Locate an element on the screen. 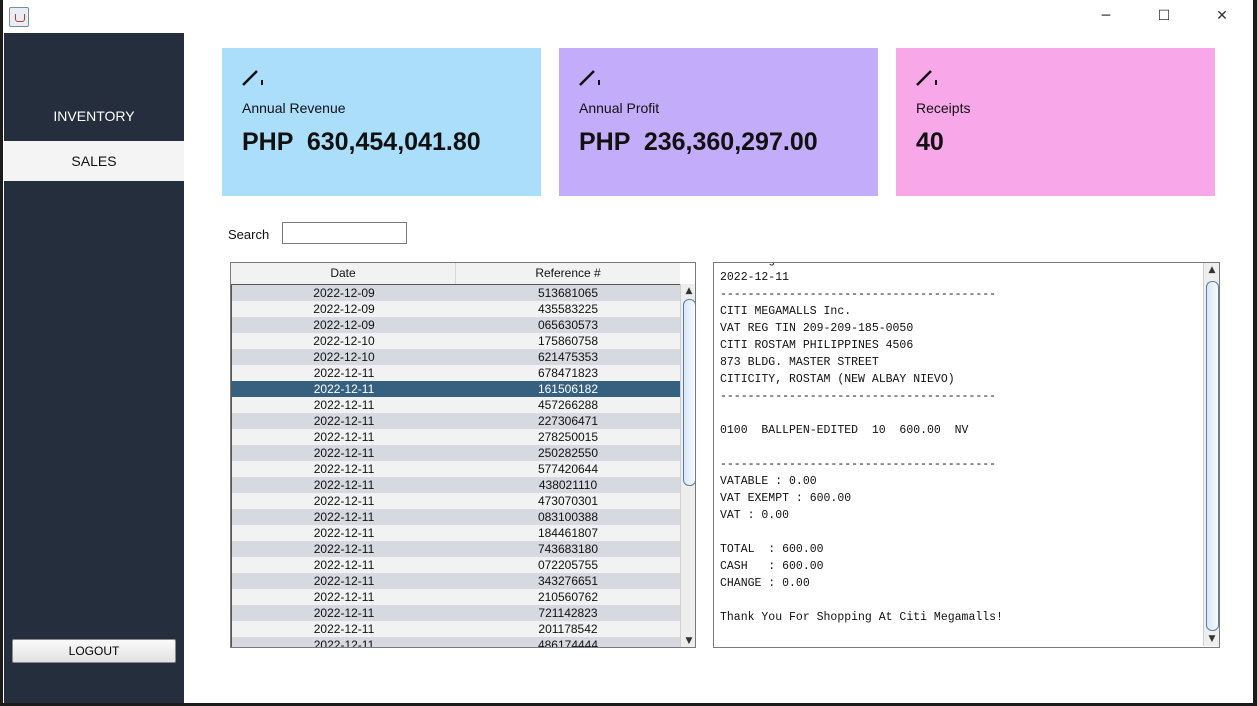 This screenshot has width=1257, height=706. table-row: 2022-12-09 435583225 is located at coordinates (456, 309).